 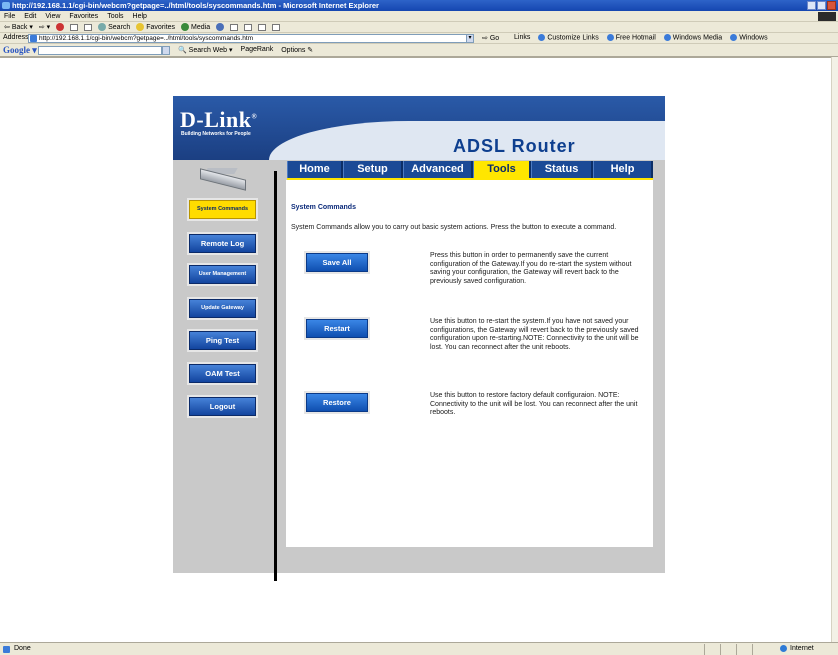 What do you see at coordinates (166, 50) in the screenshot?
I see `google-search-dropdown` at bounding box center [166, 50].